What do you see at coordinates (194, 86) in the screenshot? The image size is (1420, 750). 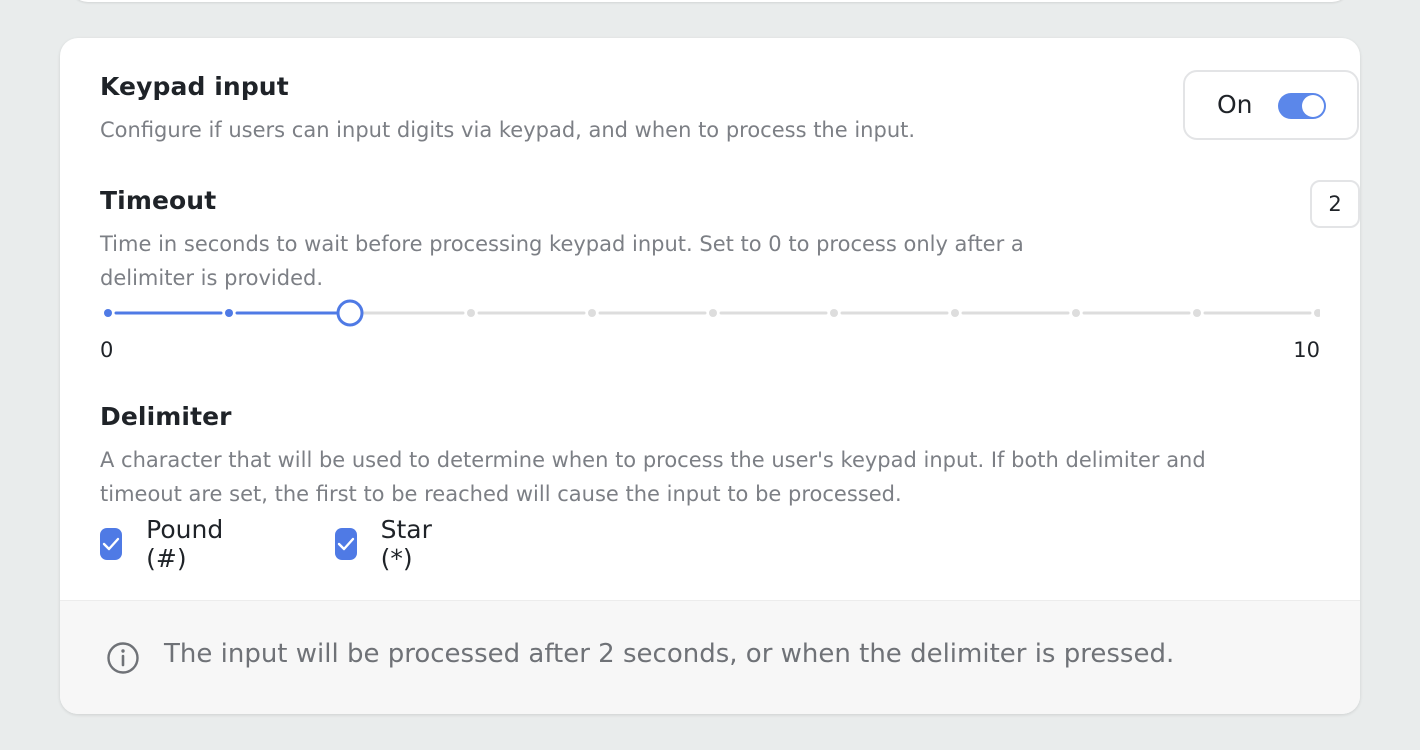 I see `keypad-input-title: Keypad input` at bounding box center [194, 86].